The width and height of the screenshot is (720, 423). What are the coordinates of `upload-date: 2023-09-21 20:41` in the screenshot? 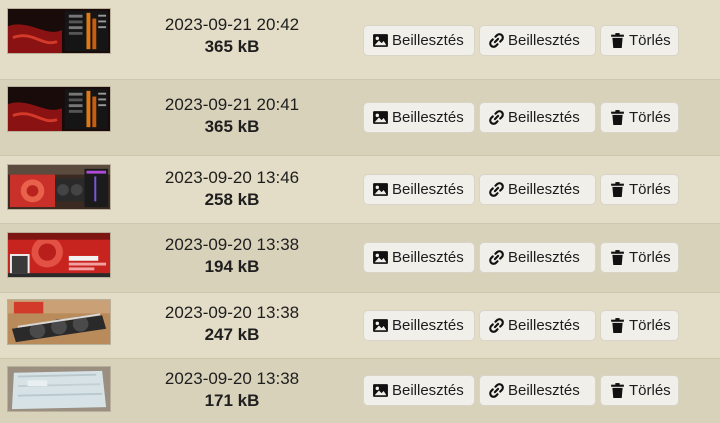 It's located at (232, 104).